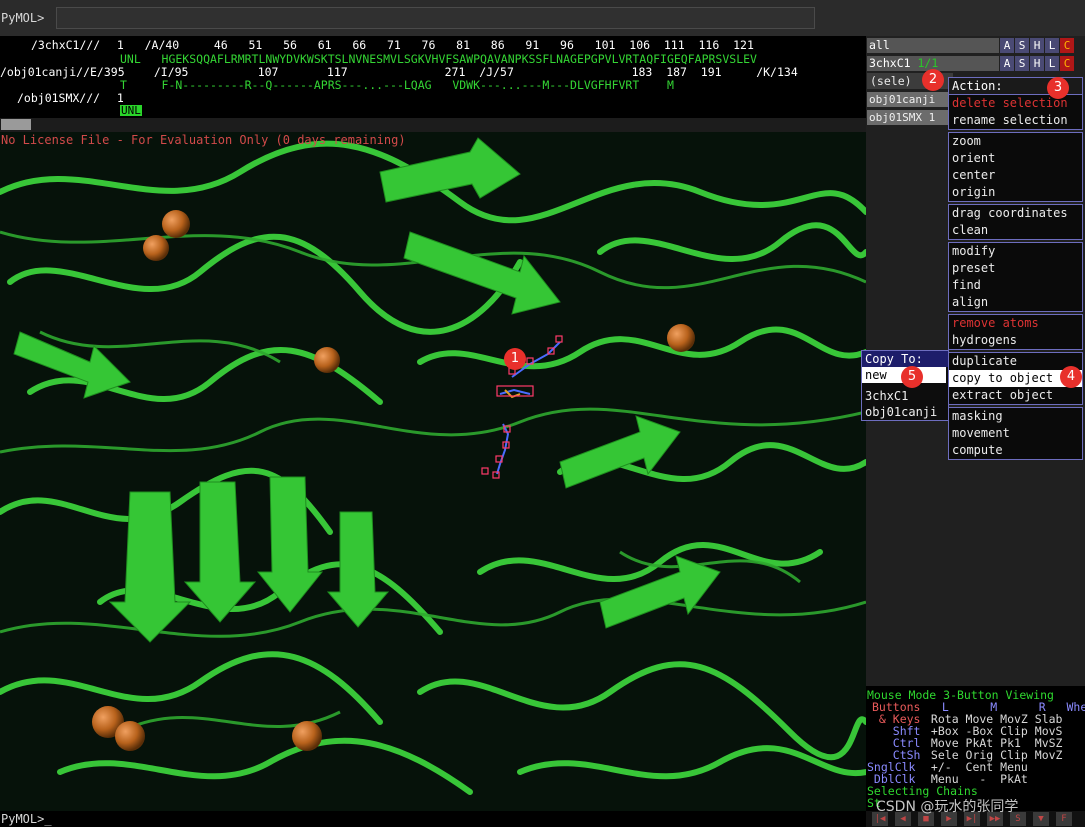 The height and width of the screenshot is (827, 1085). Describe the element at coordinates (1015, 302) in the screenshot. I see `menu-item-align: align` at that location.